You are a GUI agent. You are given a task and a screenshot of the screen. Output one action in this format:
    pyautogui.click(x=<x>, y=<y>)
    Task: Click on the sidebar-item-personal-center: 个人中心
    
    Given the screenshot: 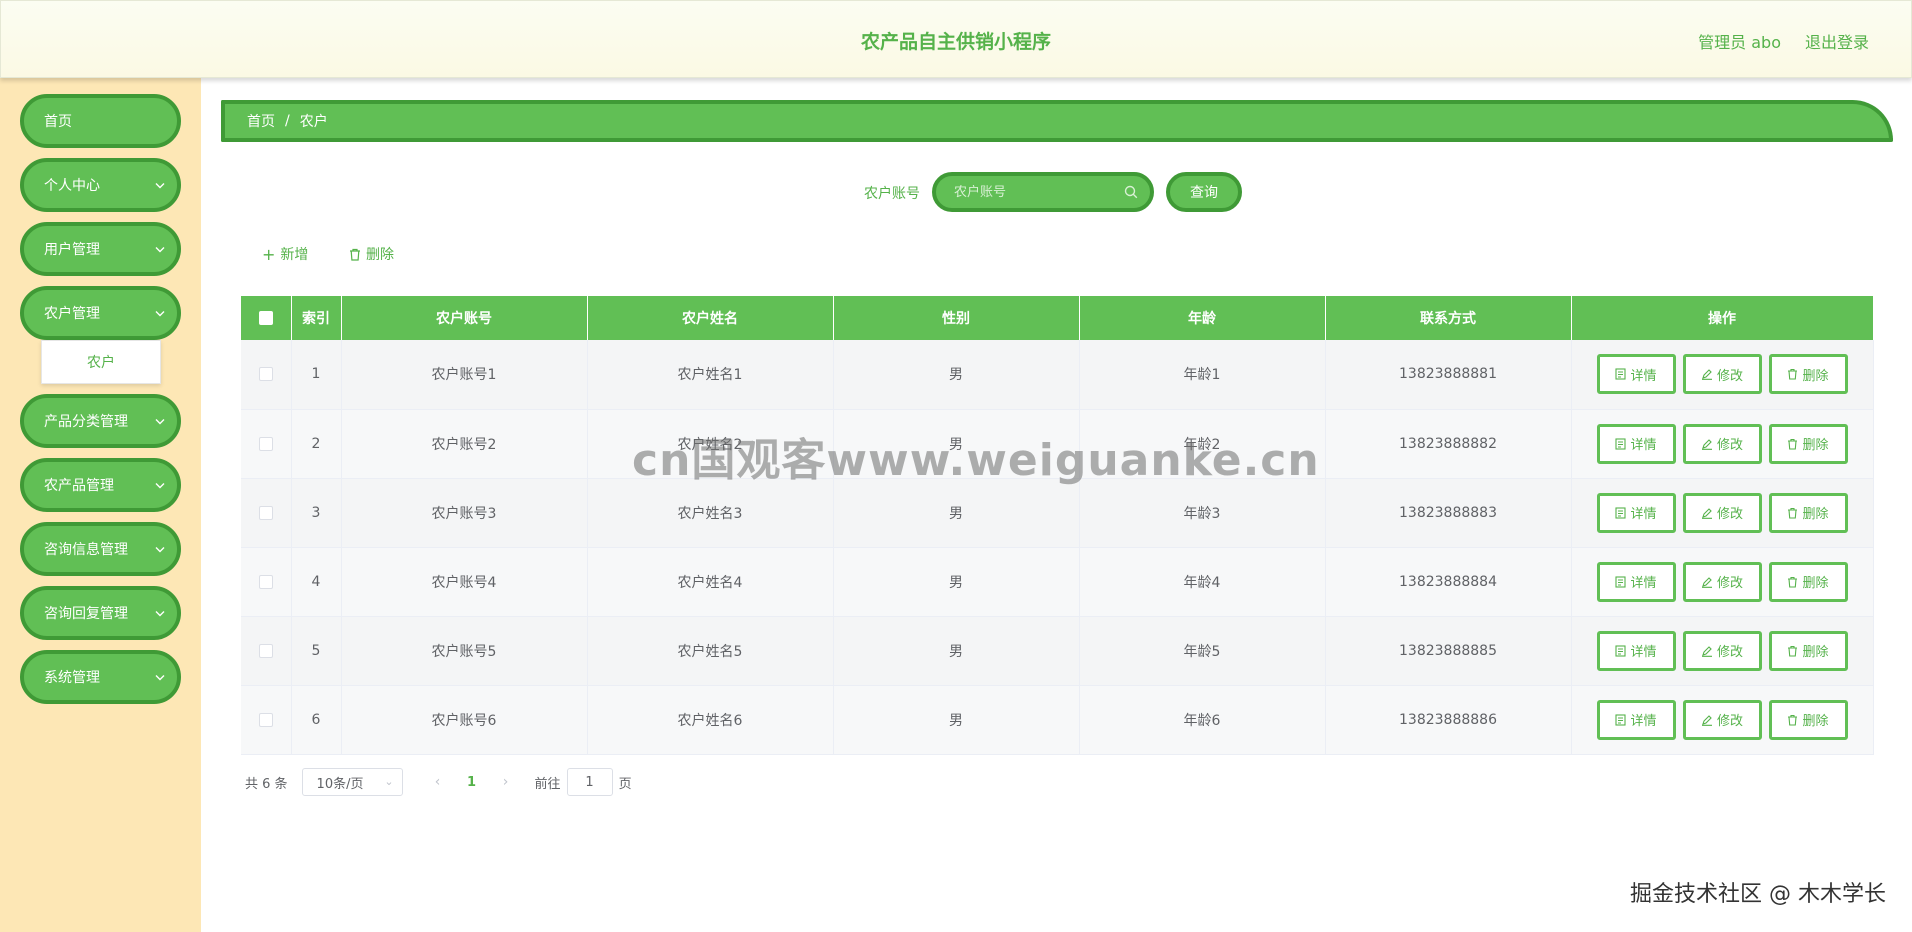 What is the action you would take?
    pyautogui.click(x=100, y=185)
    